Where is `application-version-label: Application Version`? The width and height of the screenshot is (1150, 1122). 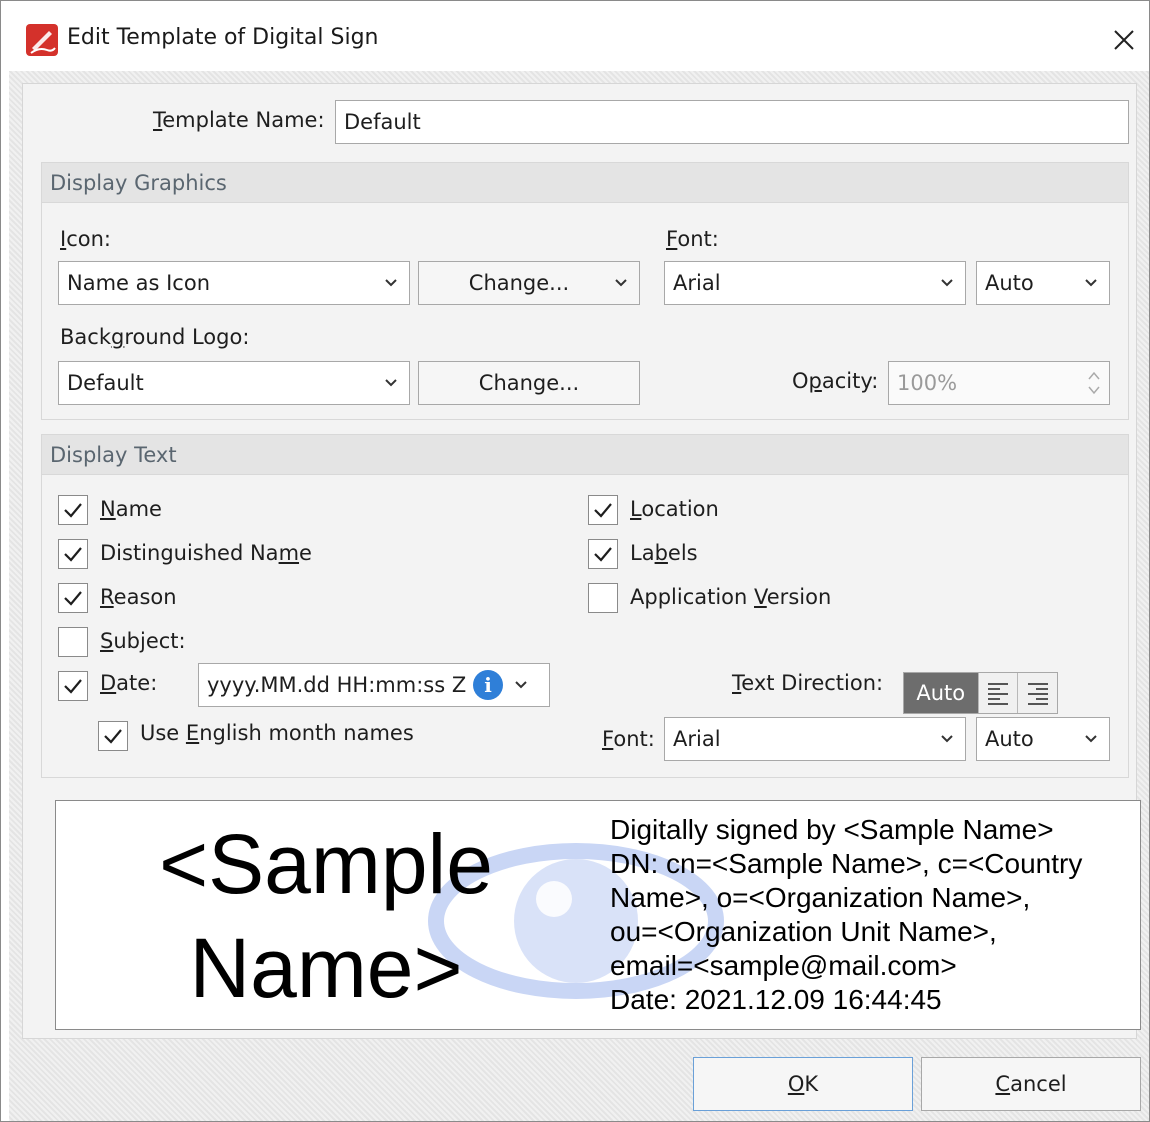
application-version-label: Application Version is located at coordinates (730, 597).